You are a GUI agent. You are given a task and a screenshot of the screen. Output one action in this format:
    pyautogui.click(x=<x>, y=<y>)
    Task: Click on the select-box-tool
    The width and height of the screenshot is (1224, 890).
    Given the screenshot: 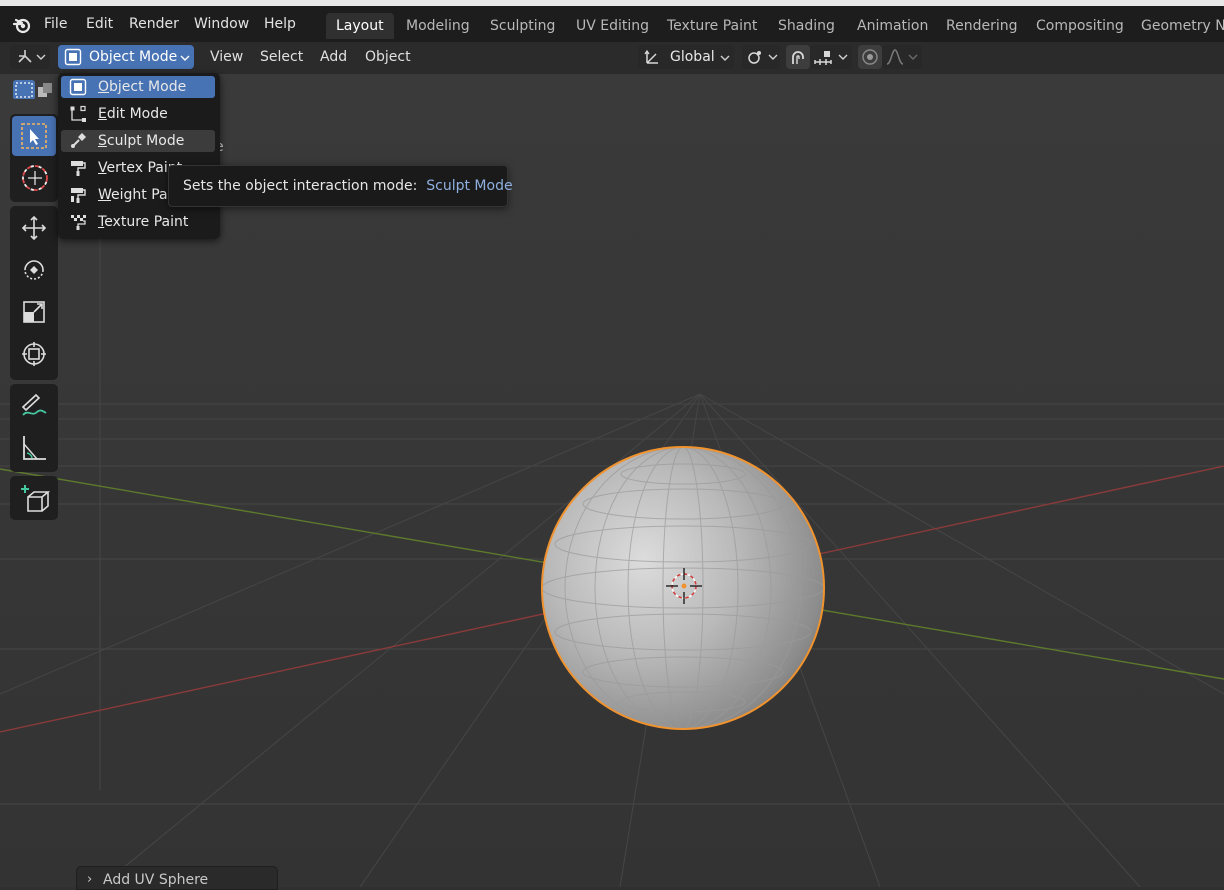 What is the action you would take?
    pyautogui.click(x=34, y=136)
    